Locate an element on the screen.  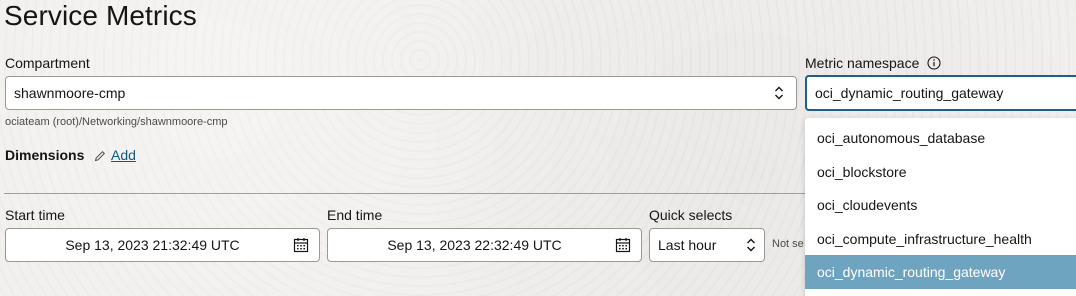
metric-namespace-label: Metric namespace is located at coordinates (862, 63).